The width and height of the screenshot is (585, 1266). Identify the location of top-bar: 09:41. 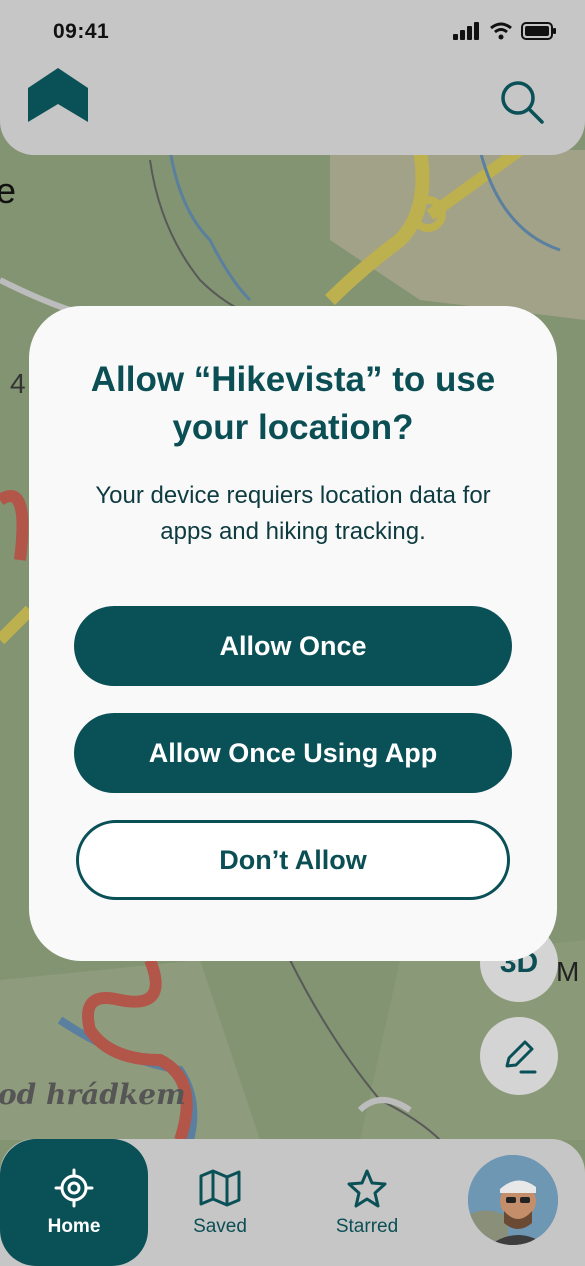
(292, 77).